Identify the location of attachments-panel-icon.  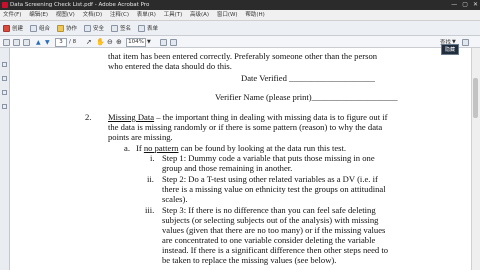
(4, 106).